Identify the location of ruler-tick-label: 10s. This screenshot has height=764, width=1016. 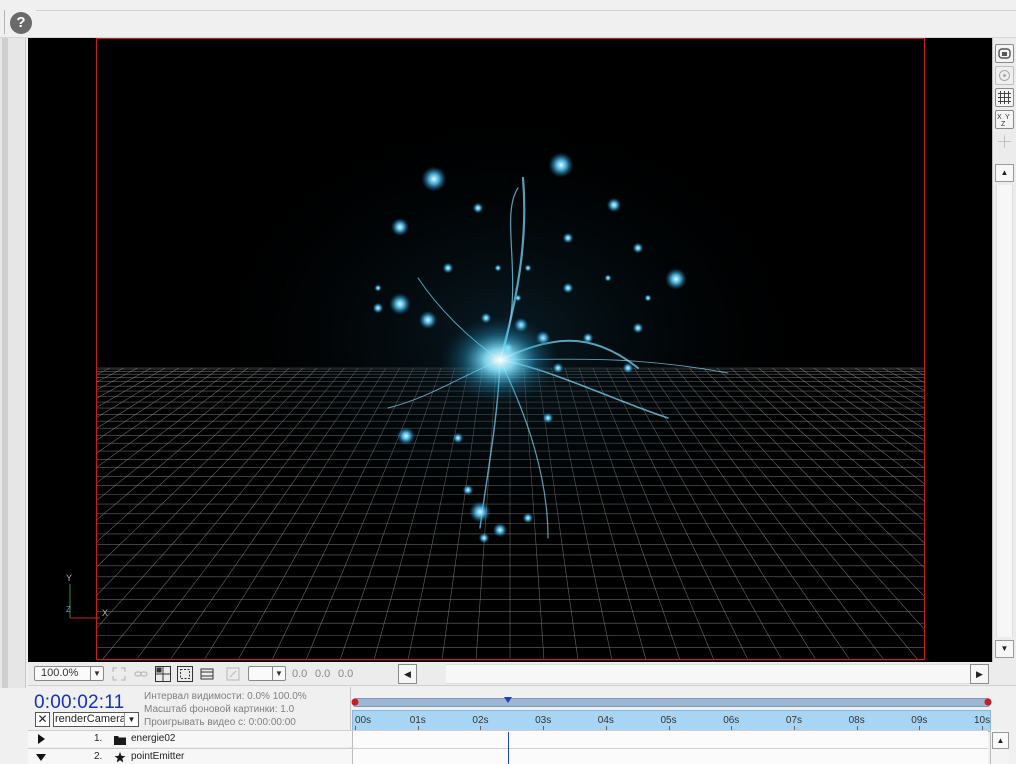
(982, 720).